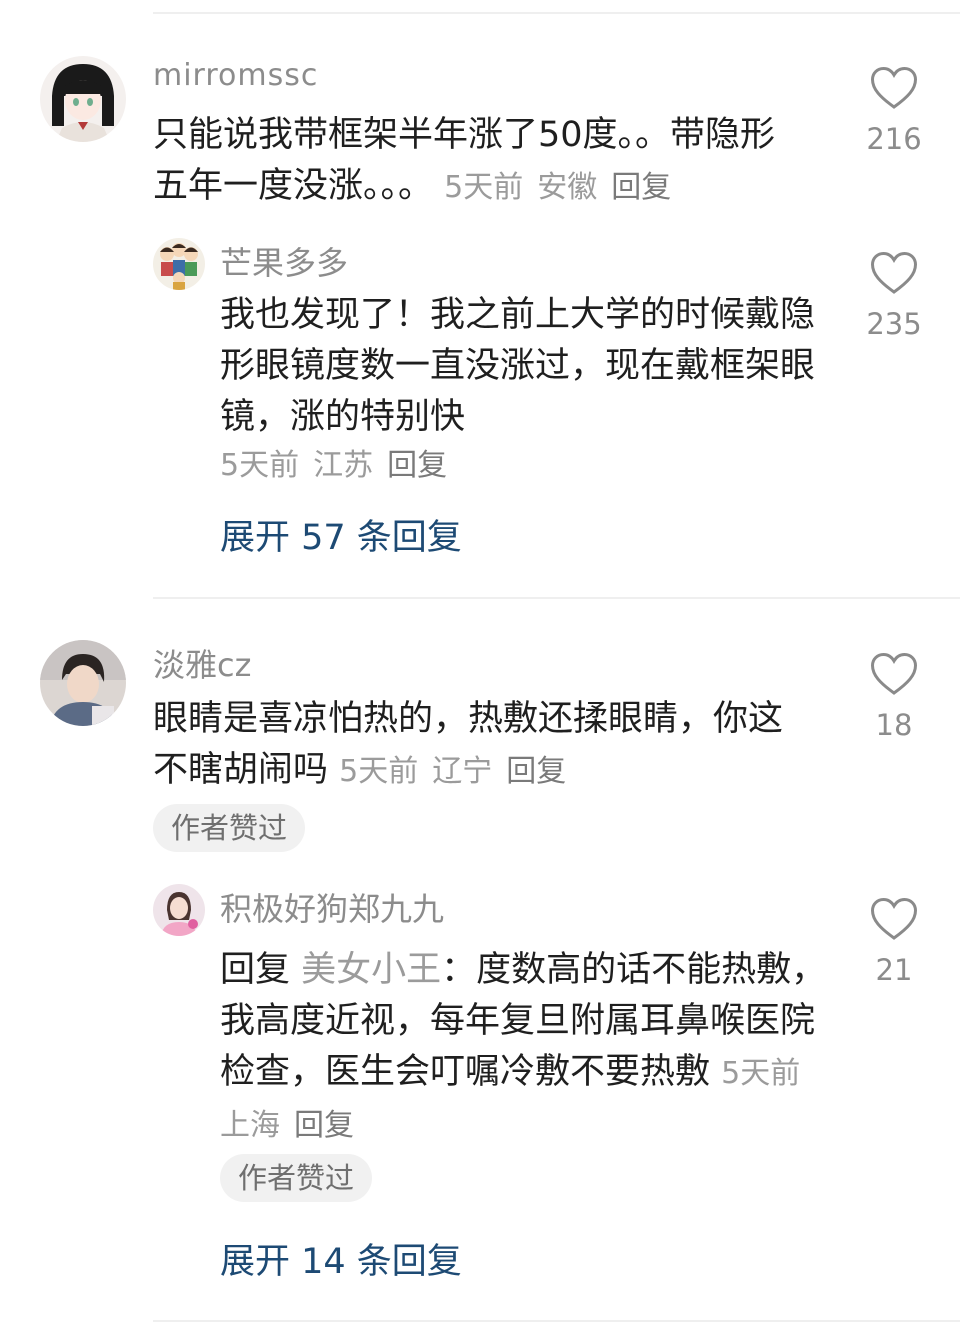  Describe the element at coordinates (894, 697) in the screenshot. I see `like-button: 18` at that location.